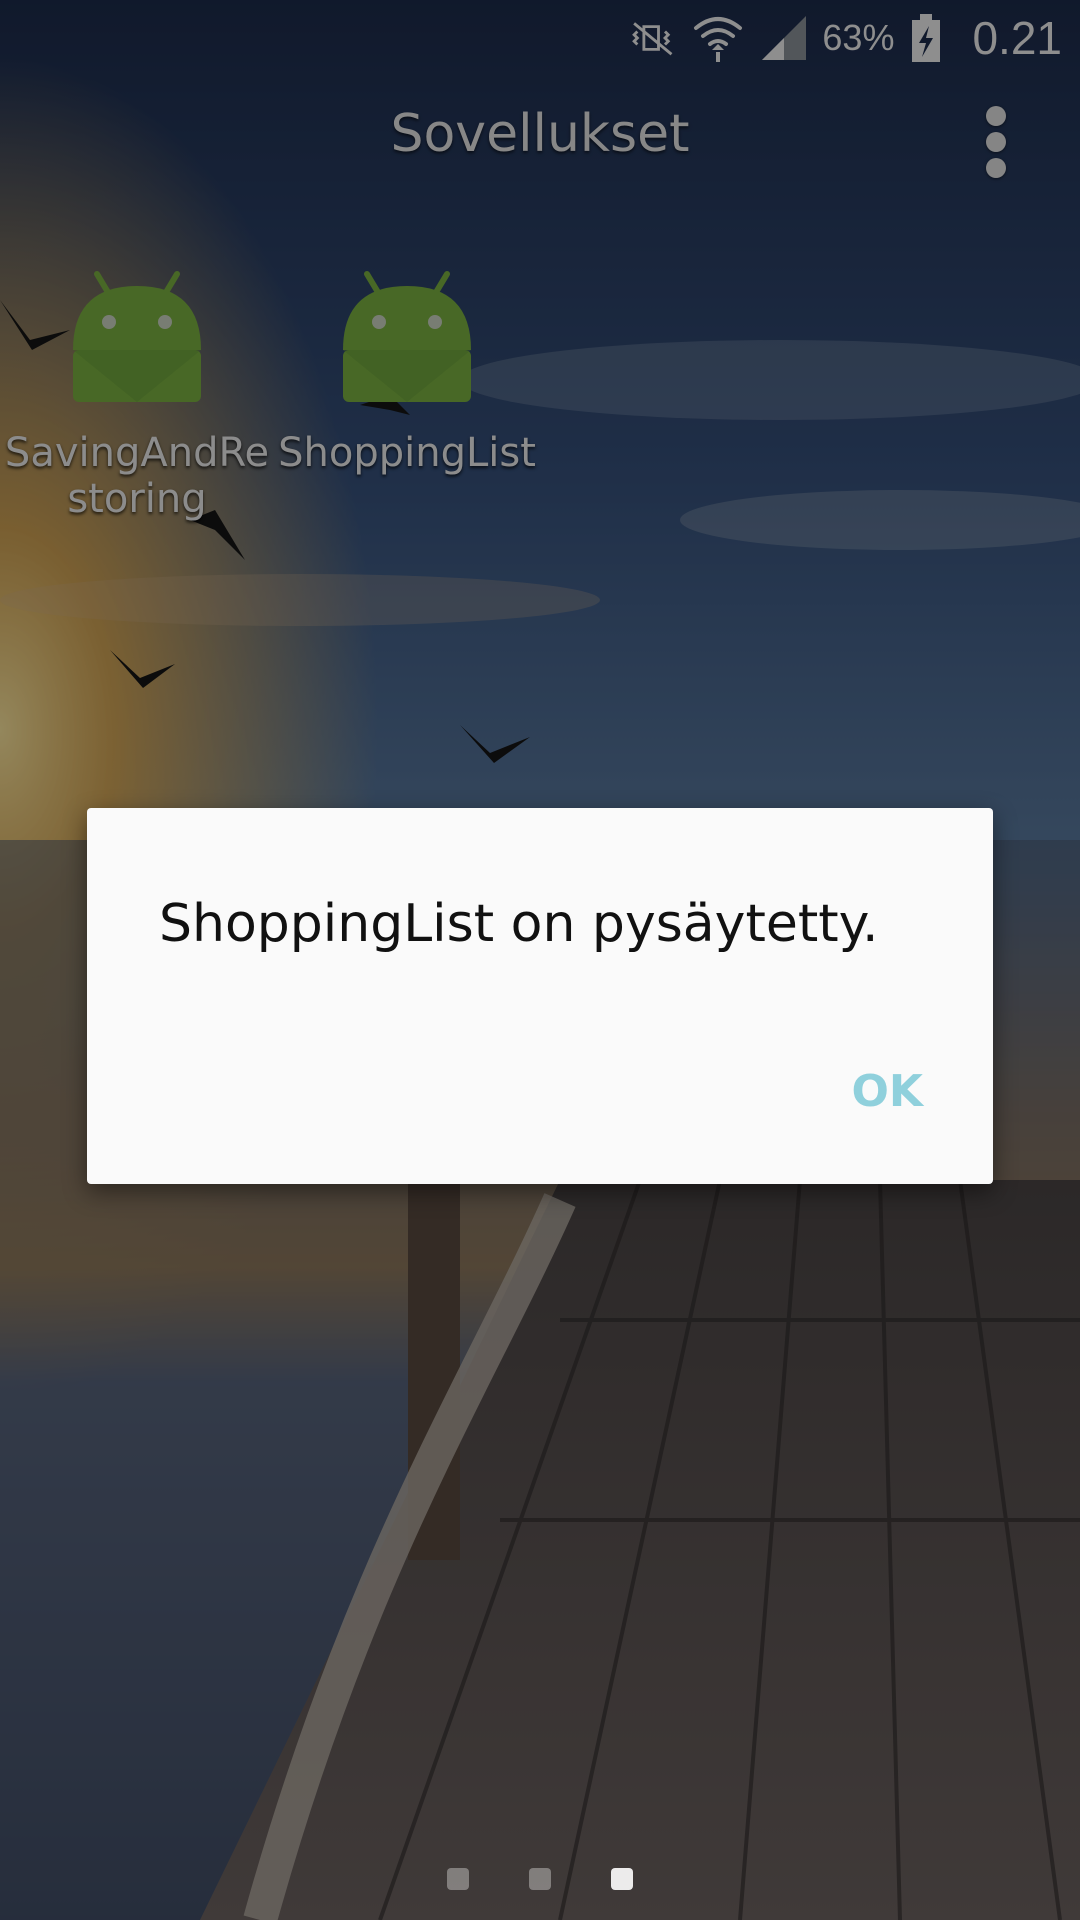 The image size is (1080, 1920). Describe the element at coordinates (888, 1091) in the screenshot. I see `ok-button: OK` at that location.